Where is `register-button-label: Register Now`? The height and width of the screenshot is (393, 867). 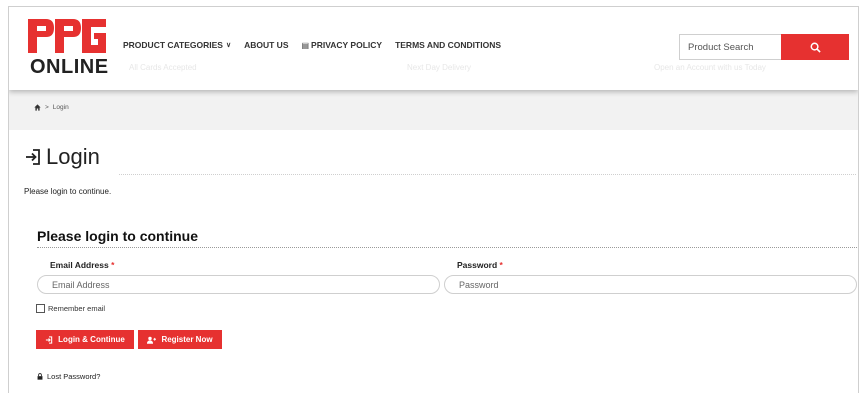
register-button-label: Register Now is located at coordinates (187, 339).